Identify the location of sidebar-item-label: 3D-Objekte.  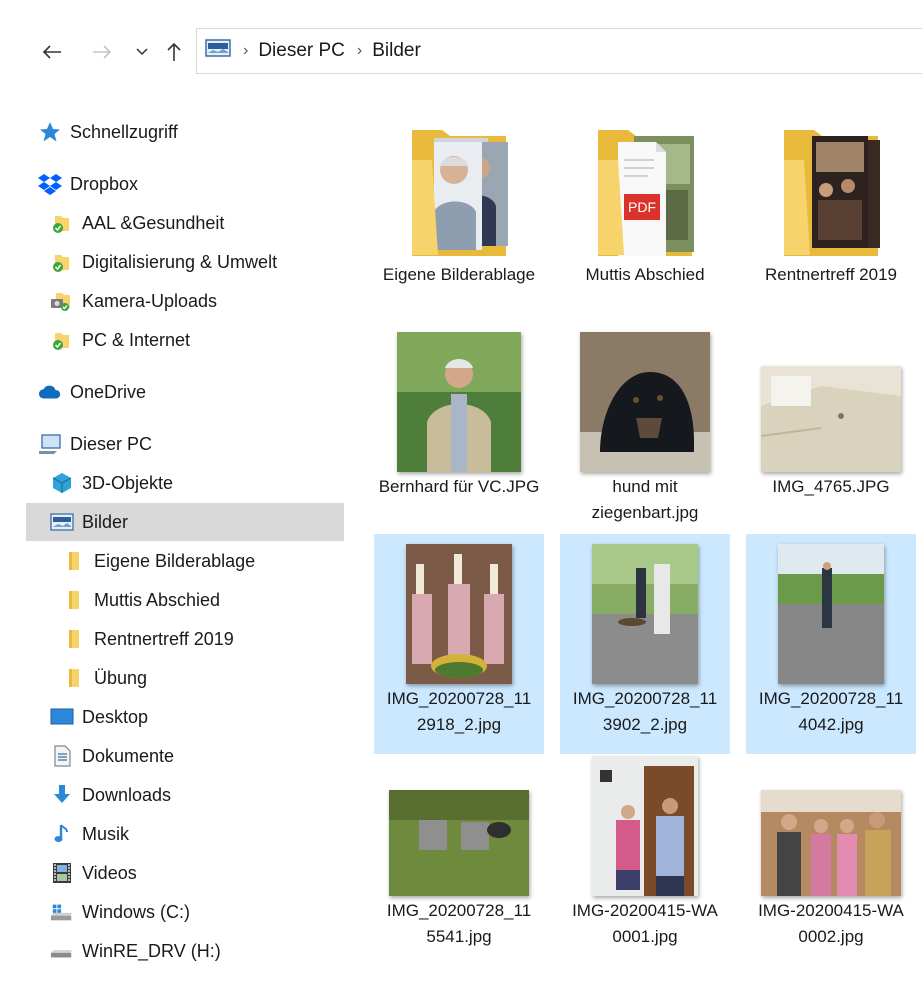
(128, 482).